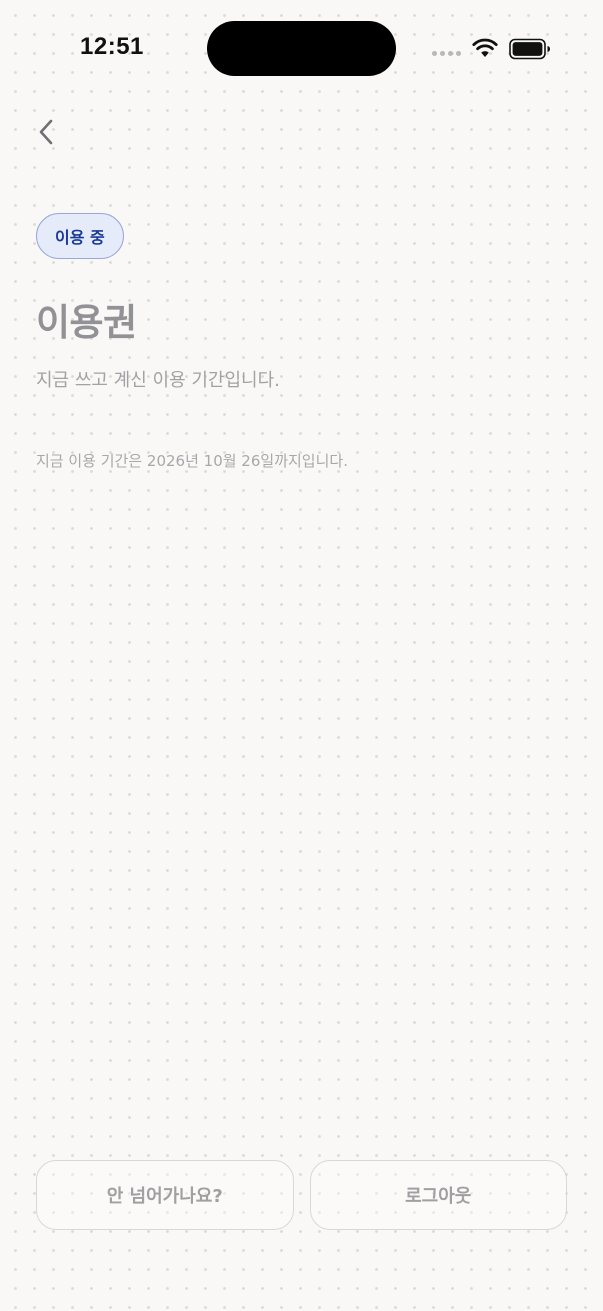 This screenshot has height=1311, width=603. I want to click on wifi-icon, so click(485, 47).